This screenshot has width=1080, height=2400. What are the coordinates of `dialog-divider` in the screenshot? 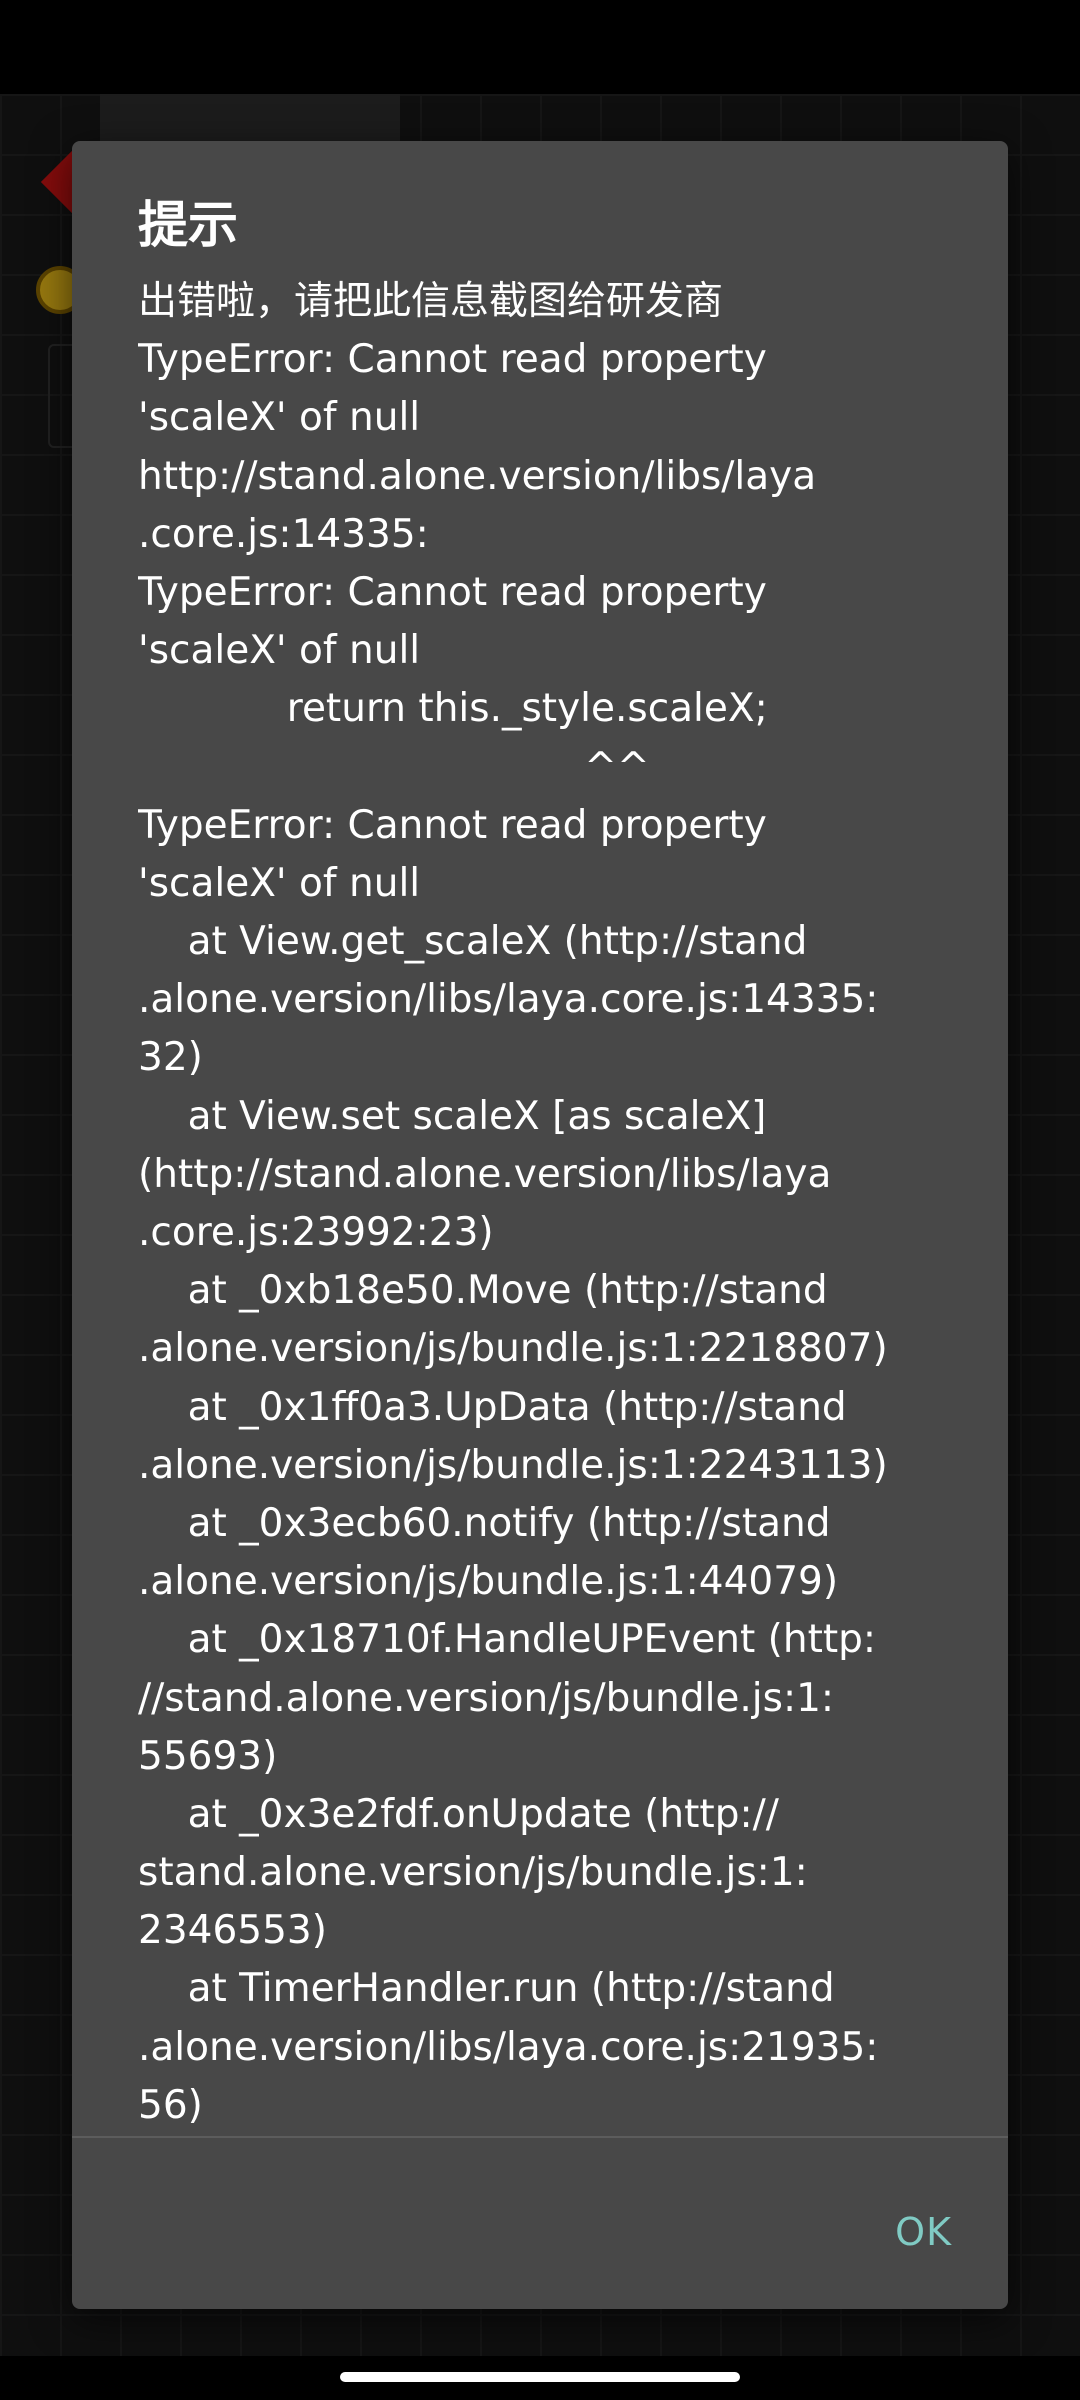 It's located at (540, 2137).